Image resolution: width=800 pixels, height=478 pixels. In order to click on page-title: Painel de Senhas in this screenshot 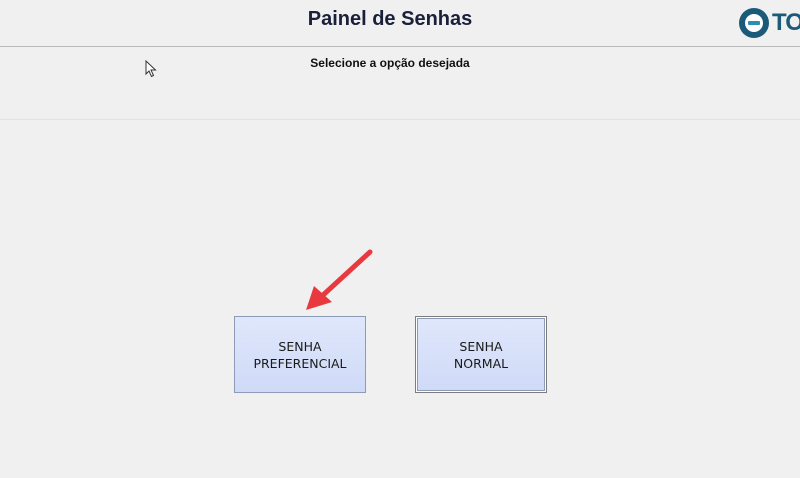, I will do `click(390, 19)`.